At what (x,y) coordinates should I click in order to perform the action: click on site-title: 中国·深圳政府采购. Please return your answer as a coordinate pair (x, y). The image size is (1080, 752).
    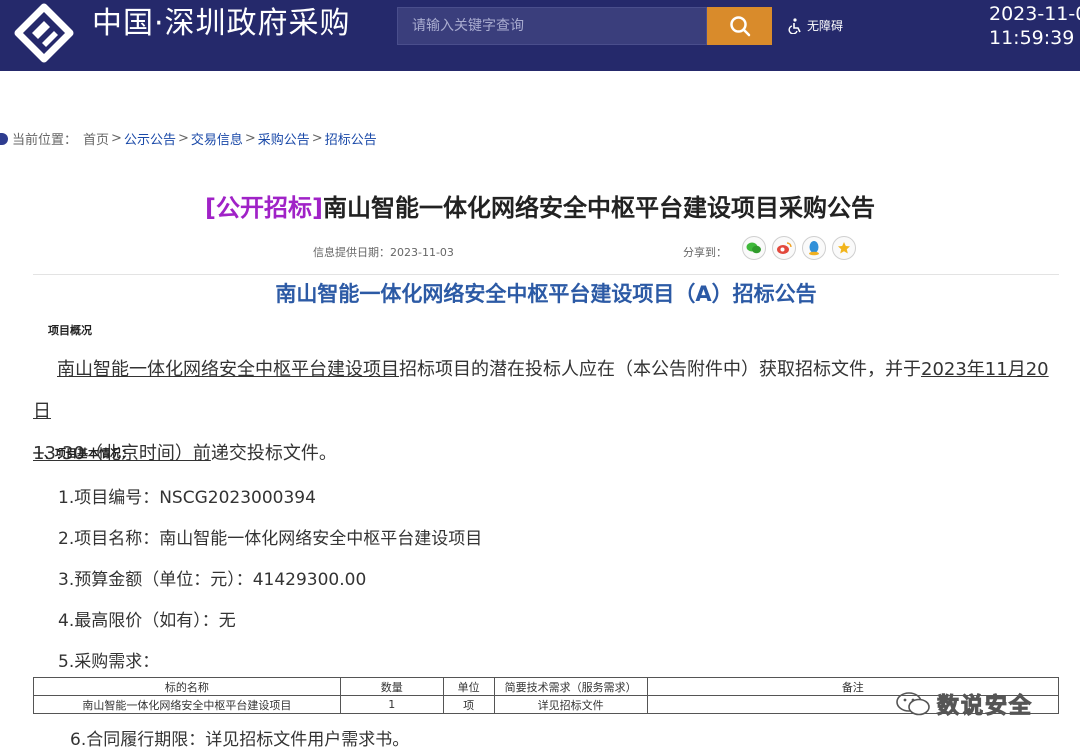
    Looking at the image, I should click on (221, 24).